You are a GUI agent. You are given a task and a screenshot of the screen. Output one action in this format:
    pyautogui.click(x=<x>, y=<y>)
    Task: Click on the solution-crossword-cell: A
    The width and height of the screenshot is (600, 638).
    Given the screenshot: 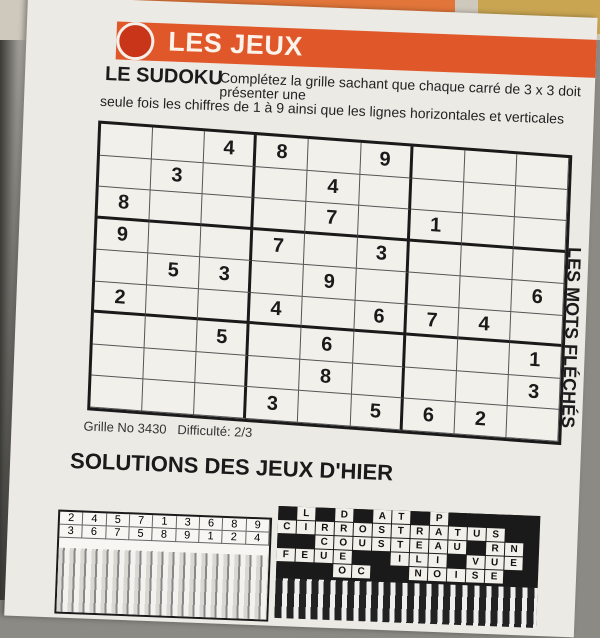 What is the action you would take?
    pyautogui.click(x=438, y=532)
    